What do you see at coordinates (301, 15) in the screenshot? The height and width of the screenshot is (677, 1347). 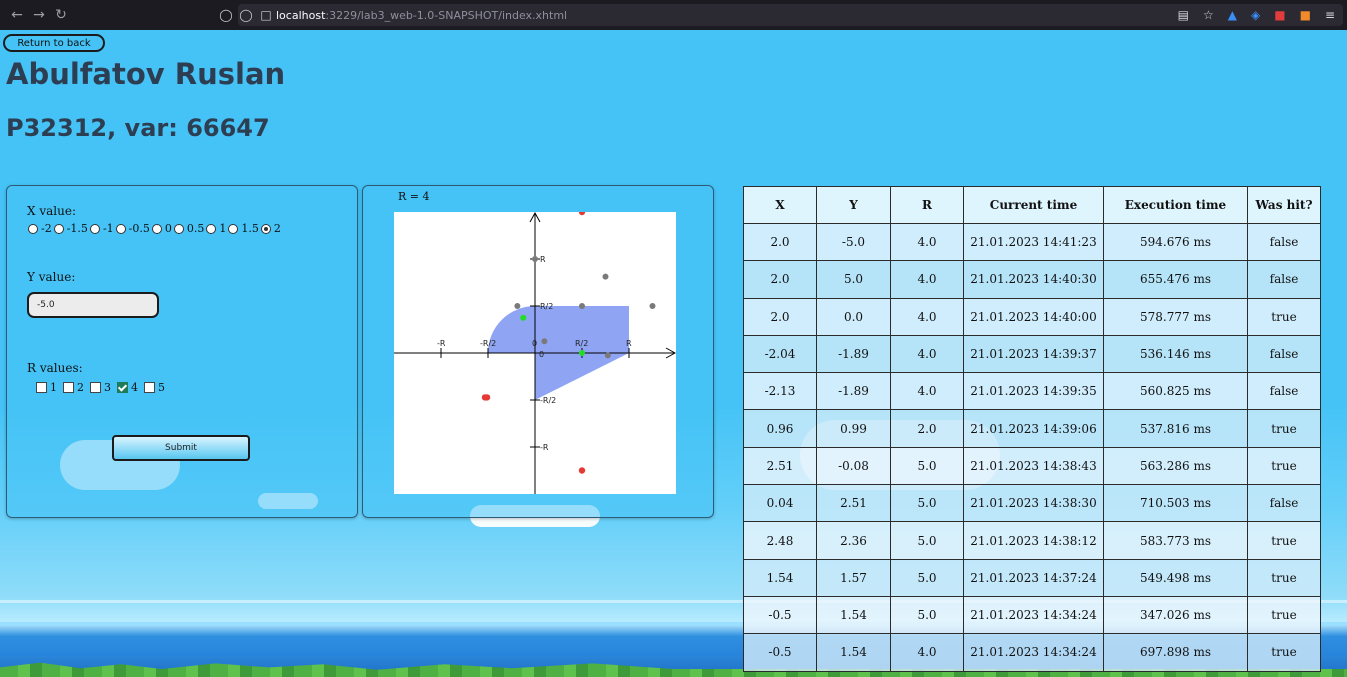 I see `url-host: localhost` at bounding box center [301, 15].